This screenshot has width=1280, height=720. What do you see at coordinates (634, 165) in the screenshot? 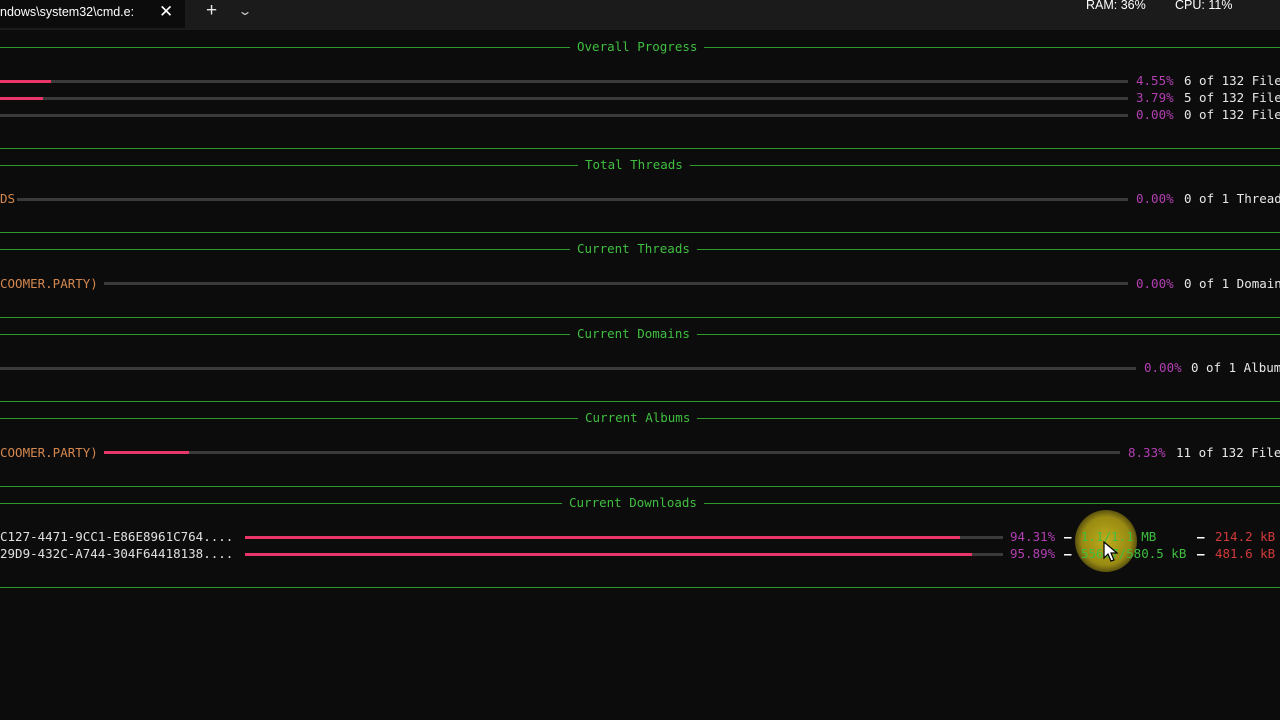
I see `section-title-total-threads: Total Threads` at bounding box center [634, 165].